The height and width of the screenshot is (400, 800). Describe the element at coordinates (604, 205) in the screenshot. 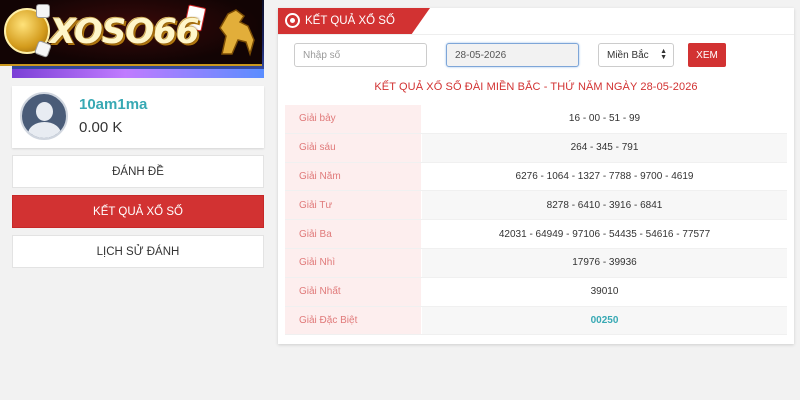

I see `prize-value: 8278 - 6410 - 3916 - 6841` at that location.